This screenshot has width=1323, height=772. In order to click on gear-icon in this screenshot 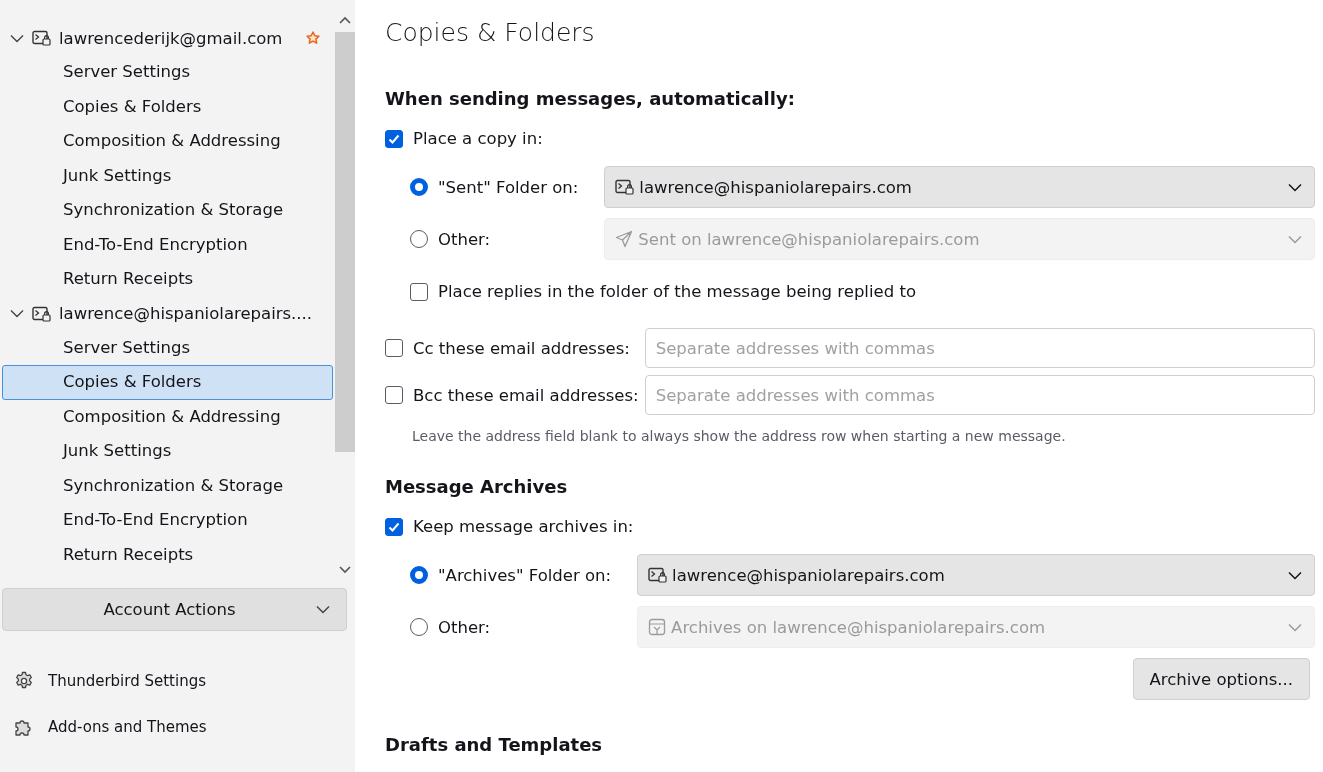, I will do `click(24, 681)`.